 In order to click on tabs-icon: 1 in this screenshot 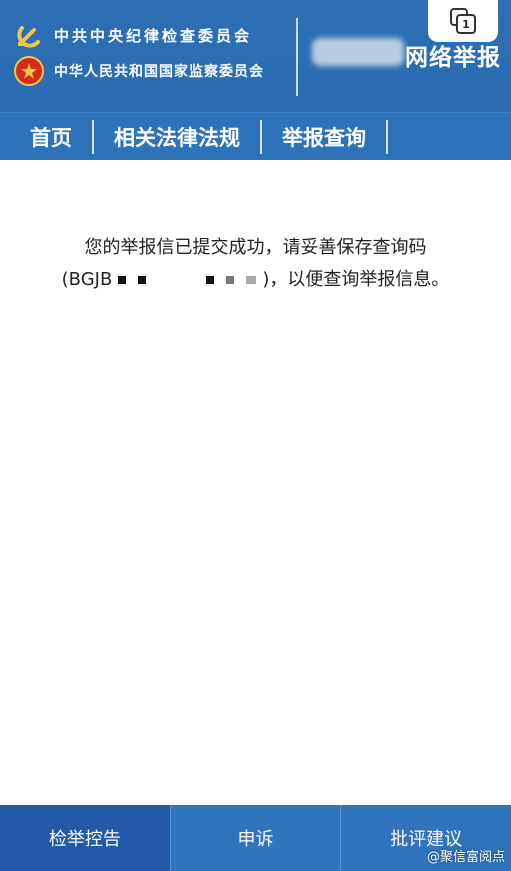, I will do `click(463, 21)`.